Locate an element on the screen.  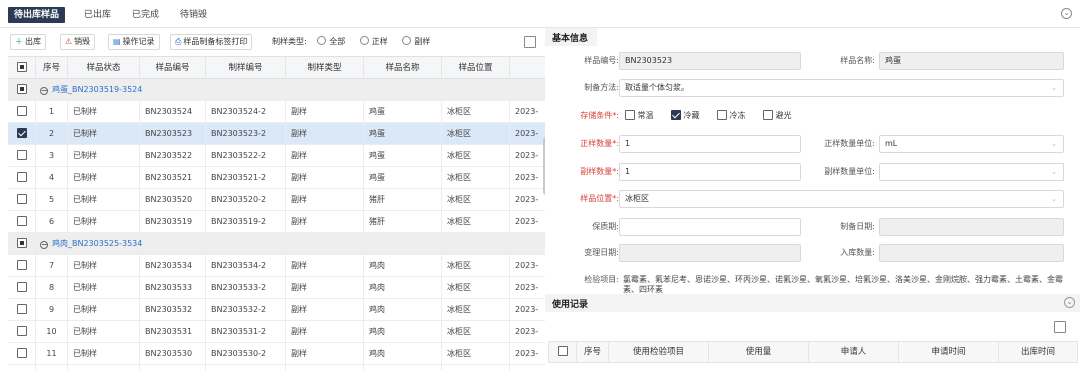
sub-qty-input: 1 is located at coordinates (710, 172).